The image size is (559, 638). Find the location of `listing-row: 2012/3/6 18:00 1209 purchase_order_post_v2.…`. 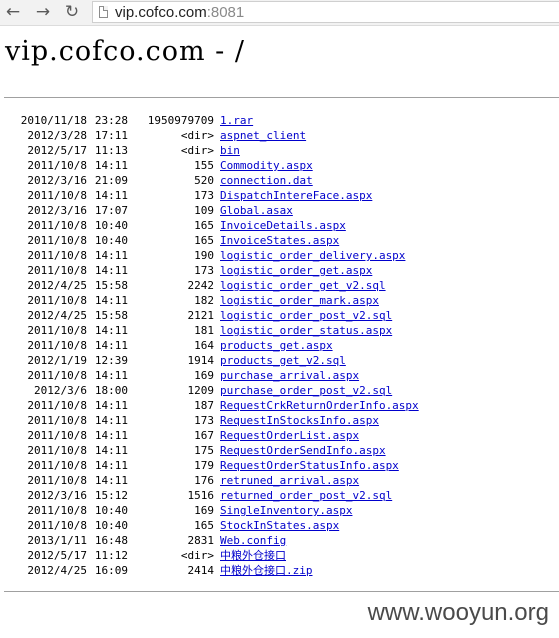

listing-row: 2012/3/6 18:00 1209 purchase_order_post_v2.… is located at coordinates (279, 391).